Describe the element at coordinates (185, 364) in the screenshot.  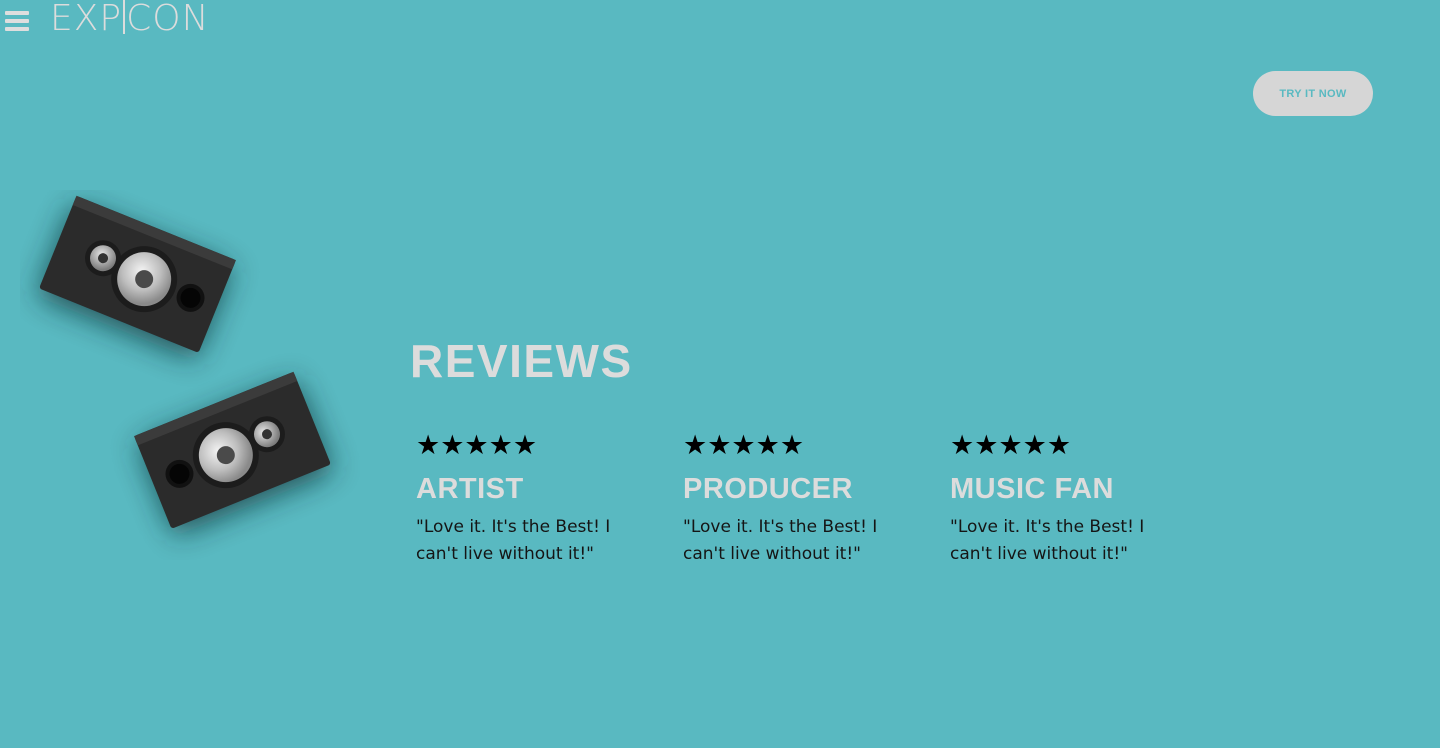
I see `speakers-image` at that location.